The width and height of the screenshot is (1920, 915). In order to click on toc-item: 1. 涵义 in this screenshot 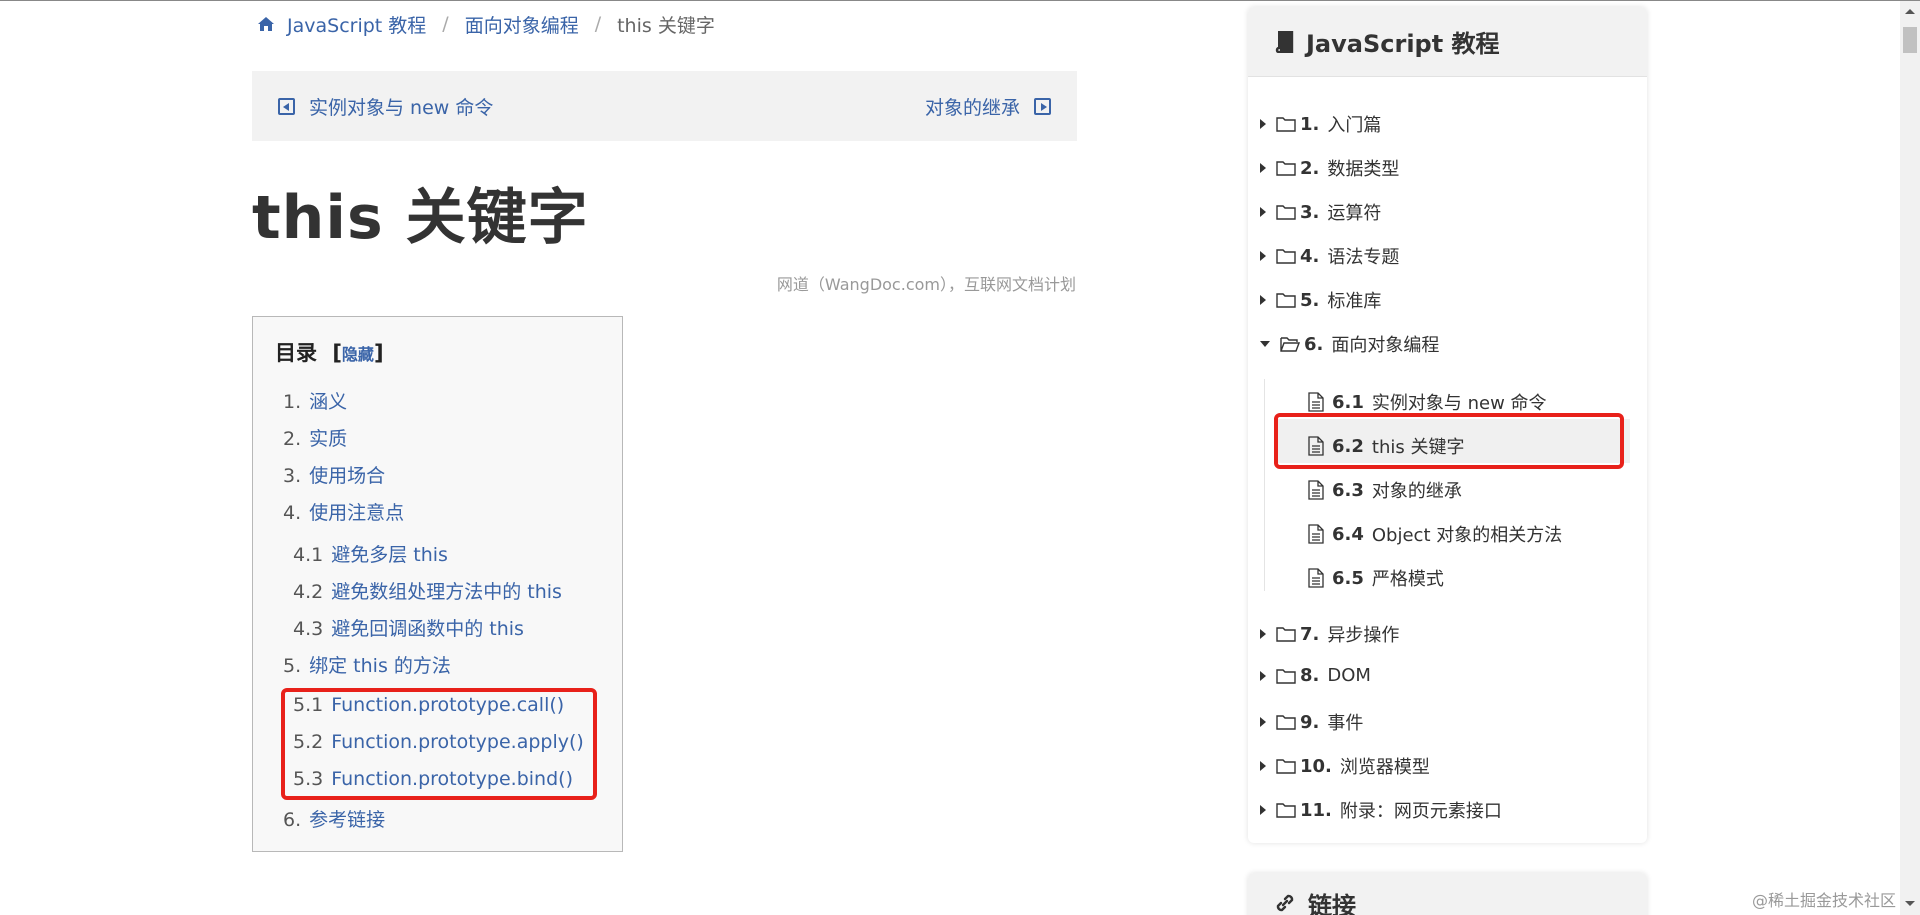, I will do `click(315, 400)`.